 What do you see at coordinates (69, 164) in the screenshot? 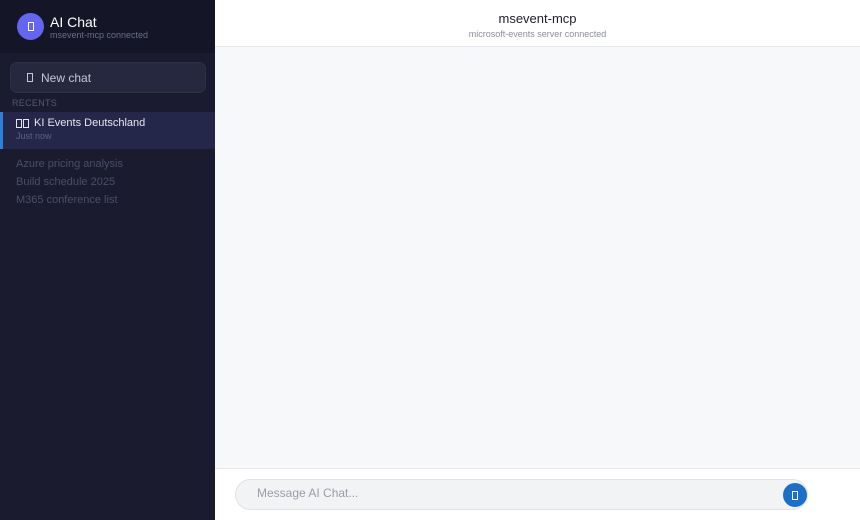
I see `chat-item-azure-pricing: Azure pricing analysis` at bounding box center [69, 164].